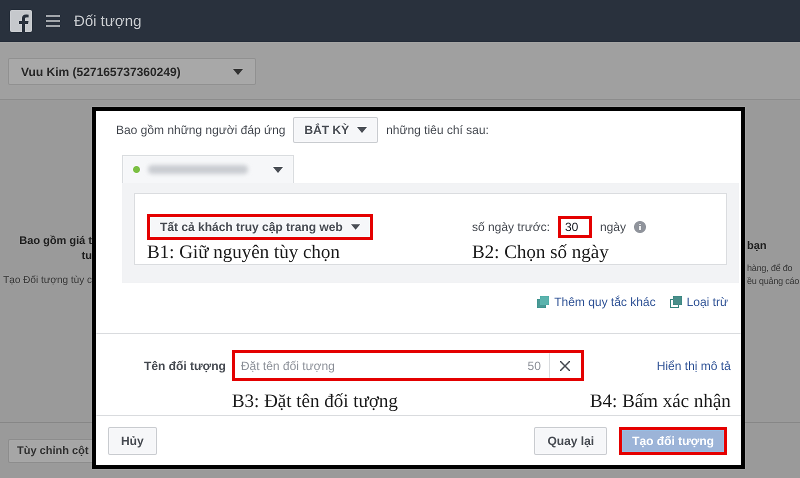  What do you see at coordinates (770, 268) in the screenshot?
I see `card-description: hàng, để đo` at bounding box center [770, 268].